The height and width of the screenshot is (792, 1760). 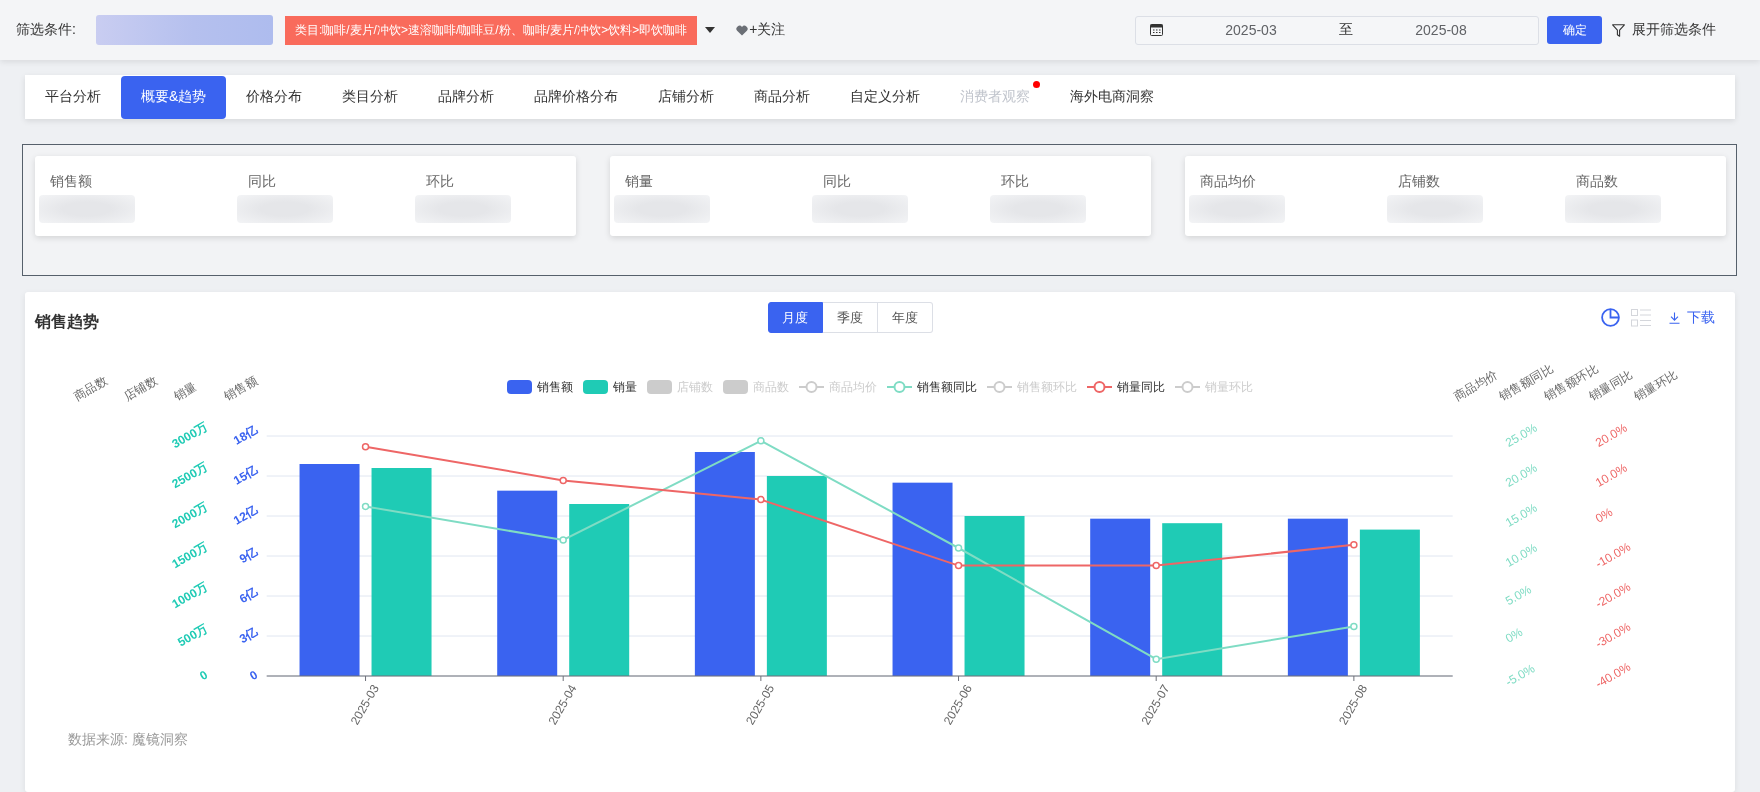 I want to click on end-date-field: 2025-08, so click(x=1441, y=30).